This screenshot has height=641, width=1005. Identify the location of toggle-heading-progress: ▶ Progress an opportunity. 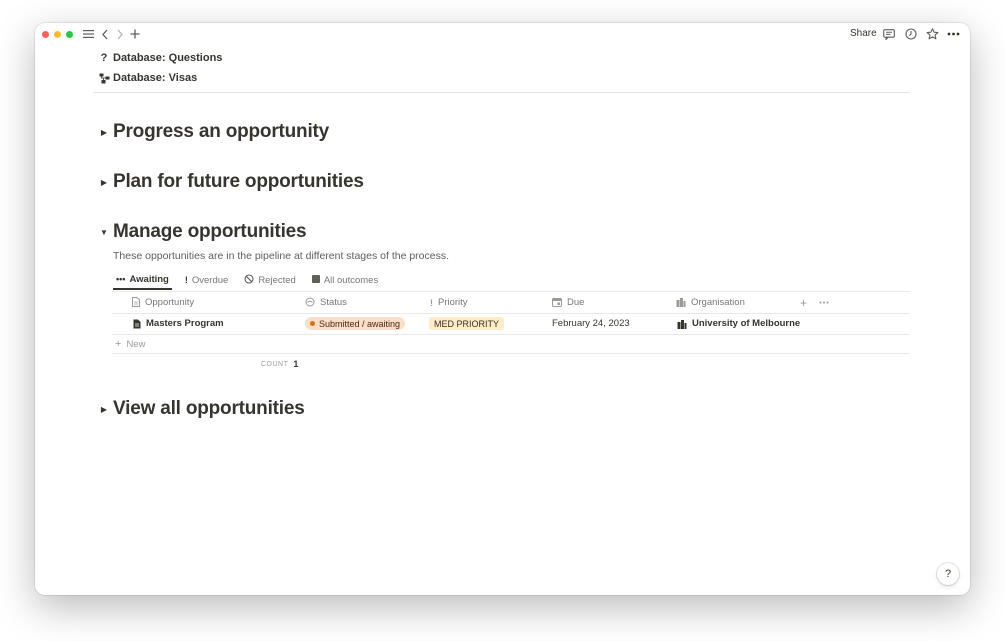
(213, 132).